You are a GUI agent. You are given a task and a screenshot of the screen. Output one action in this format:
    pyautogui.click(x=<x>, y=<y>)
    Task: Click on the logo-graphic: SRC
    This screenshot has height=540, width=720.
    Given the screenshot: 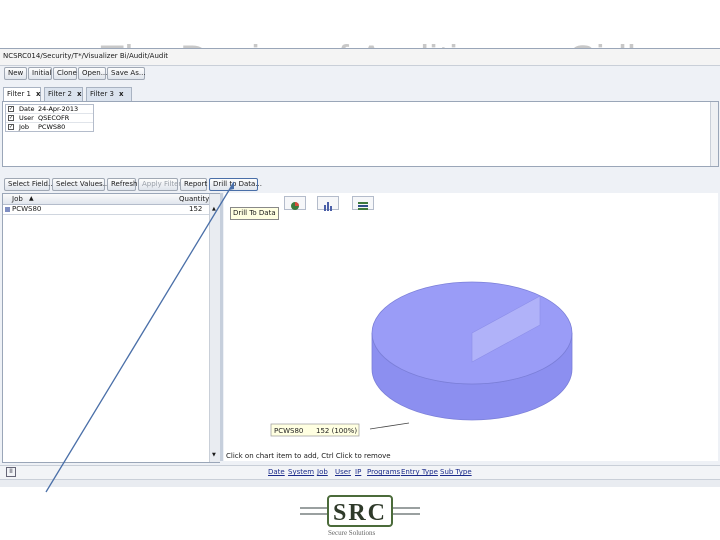 What is the action you would take?
    pyautogui.click(x=360, y=511)
    